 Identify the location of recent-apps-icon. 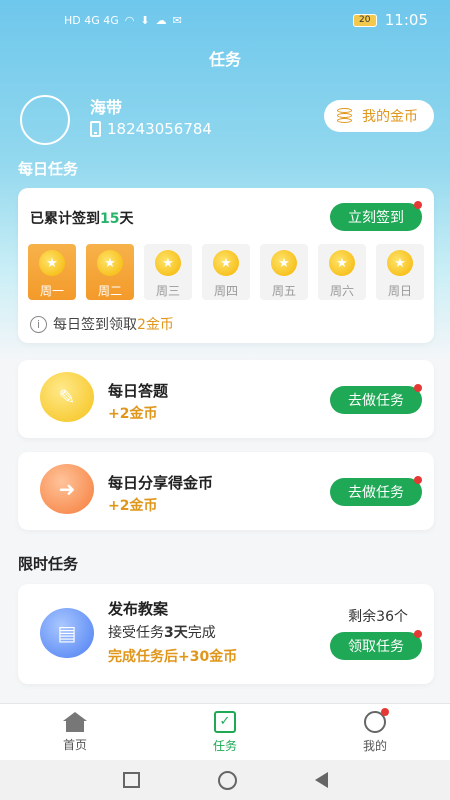
(131, 780).